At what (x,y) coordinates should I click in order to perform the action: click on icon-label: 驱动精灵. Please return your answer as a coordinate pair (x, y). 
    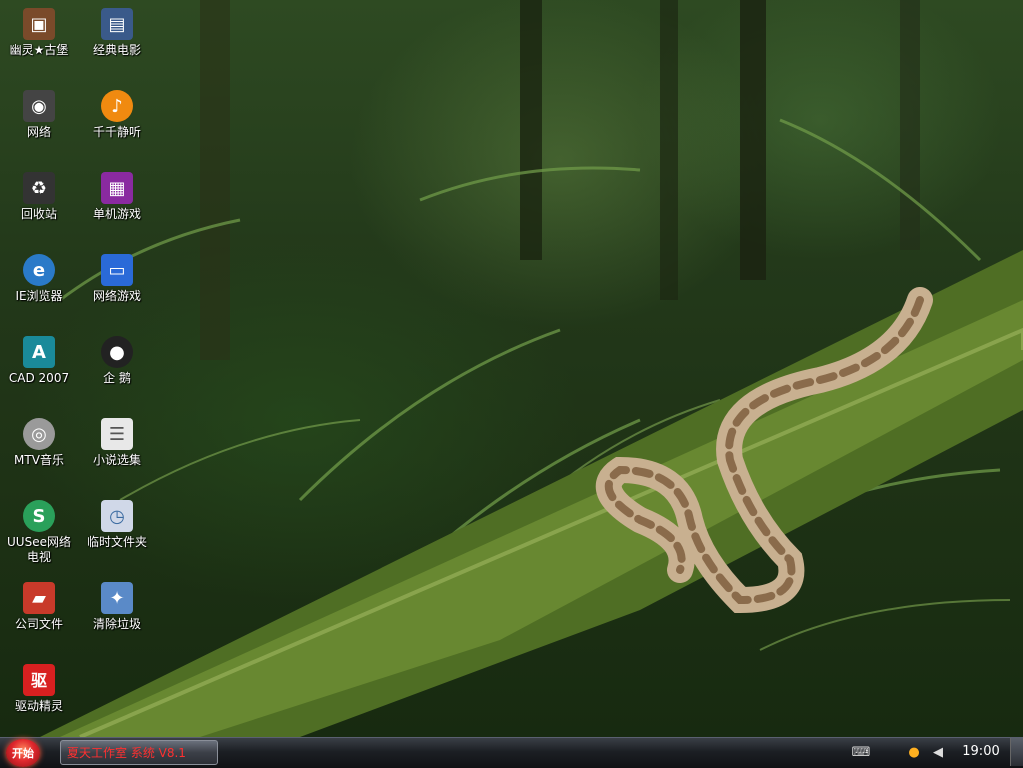
    Looking at the image, I should click on (38, 706).